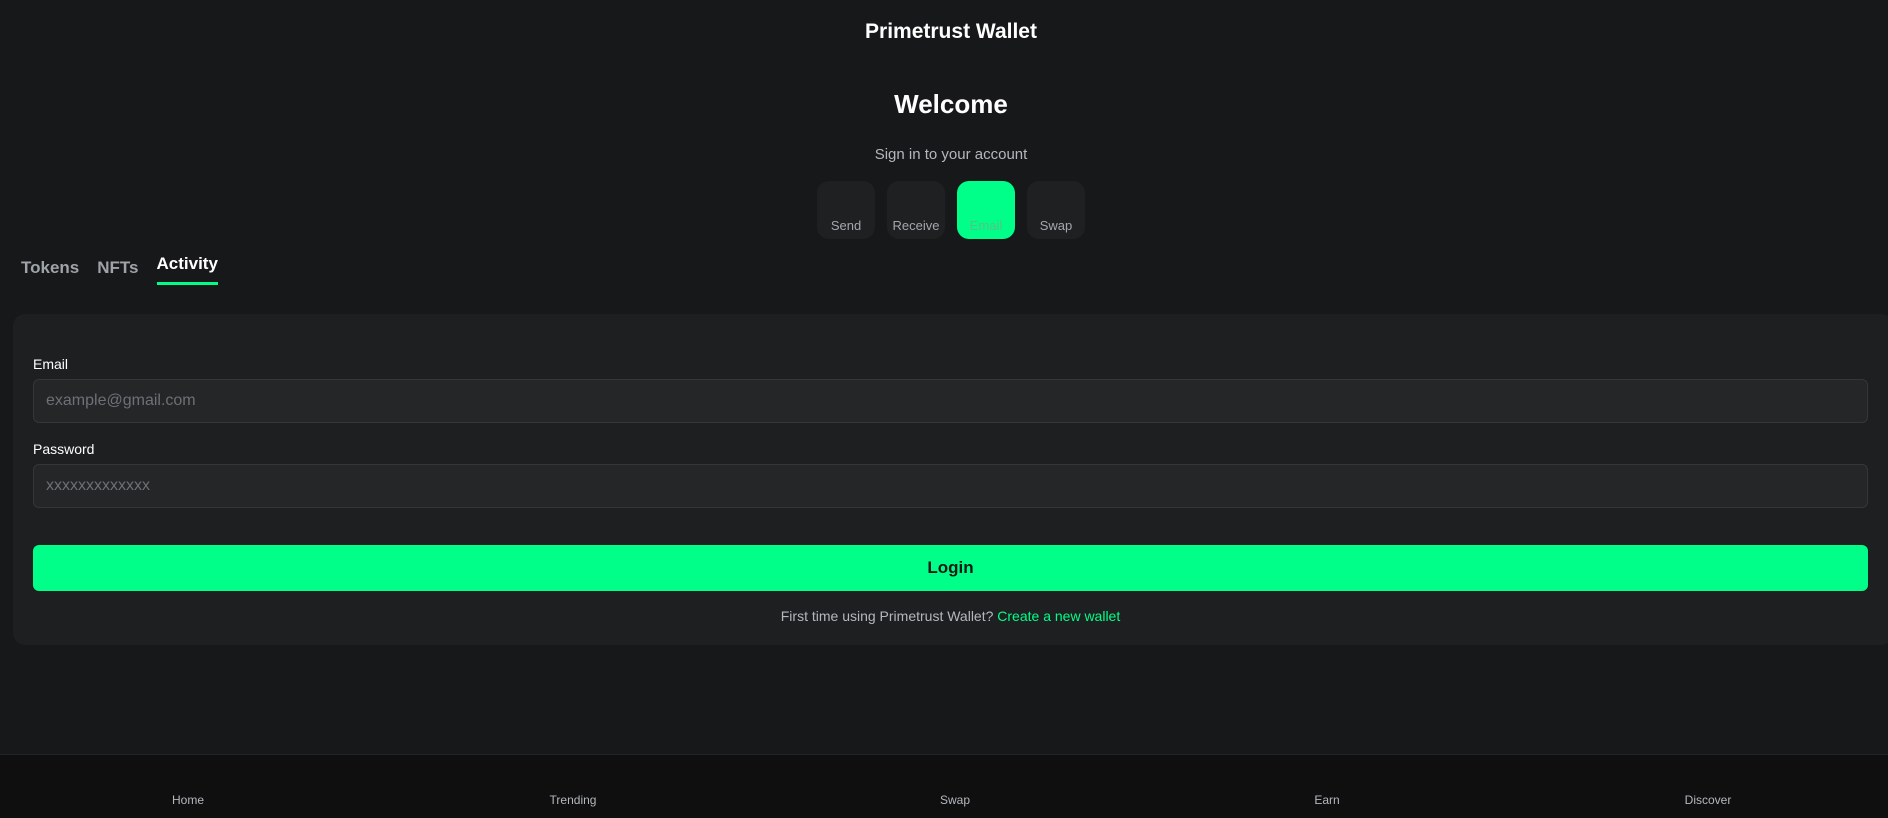  I want to click on bottom-nav: Home Trending Swap Earn Discover, so click(944, 786).